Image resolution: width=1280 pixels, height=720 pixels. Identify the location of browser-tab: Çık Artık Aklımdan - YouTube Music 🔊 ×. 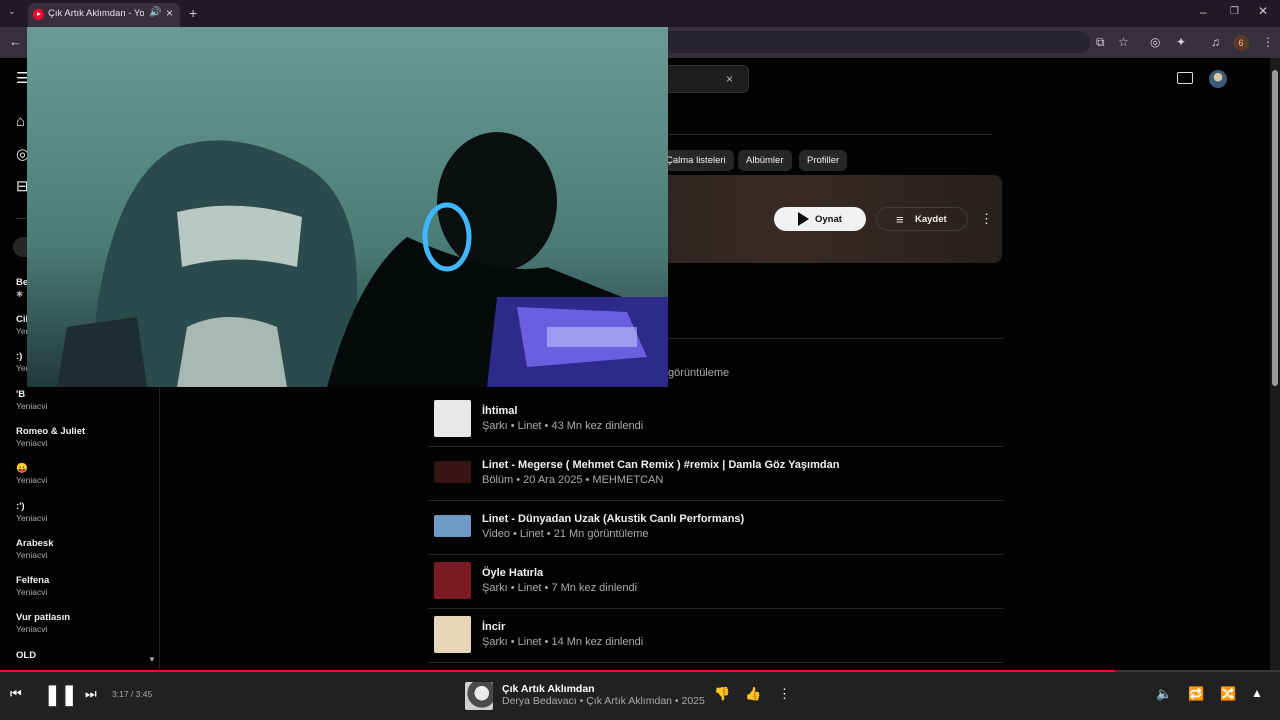
(104, 15).